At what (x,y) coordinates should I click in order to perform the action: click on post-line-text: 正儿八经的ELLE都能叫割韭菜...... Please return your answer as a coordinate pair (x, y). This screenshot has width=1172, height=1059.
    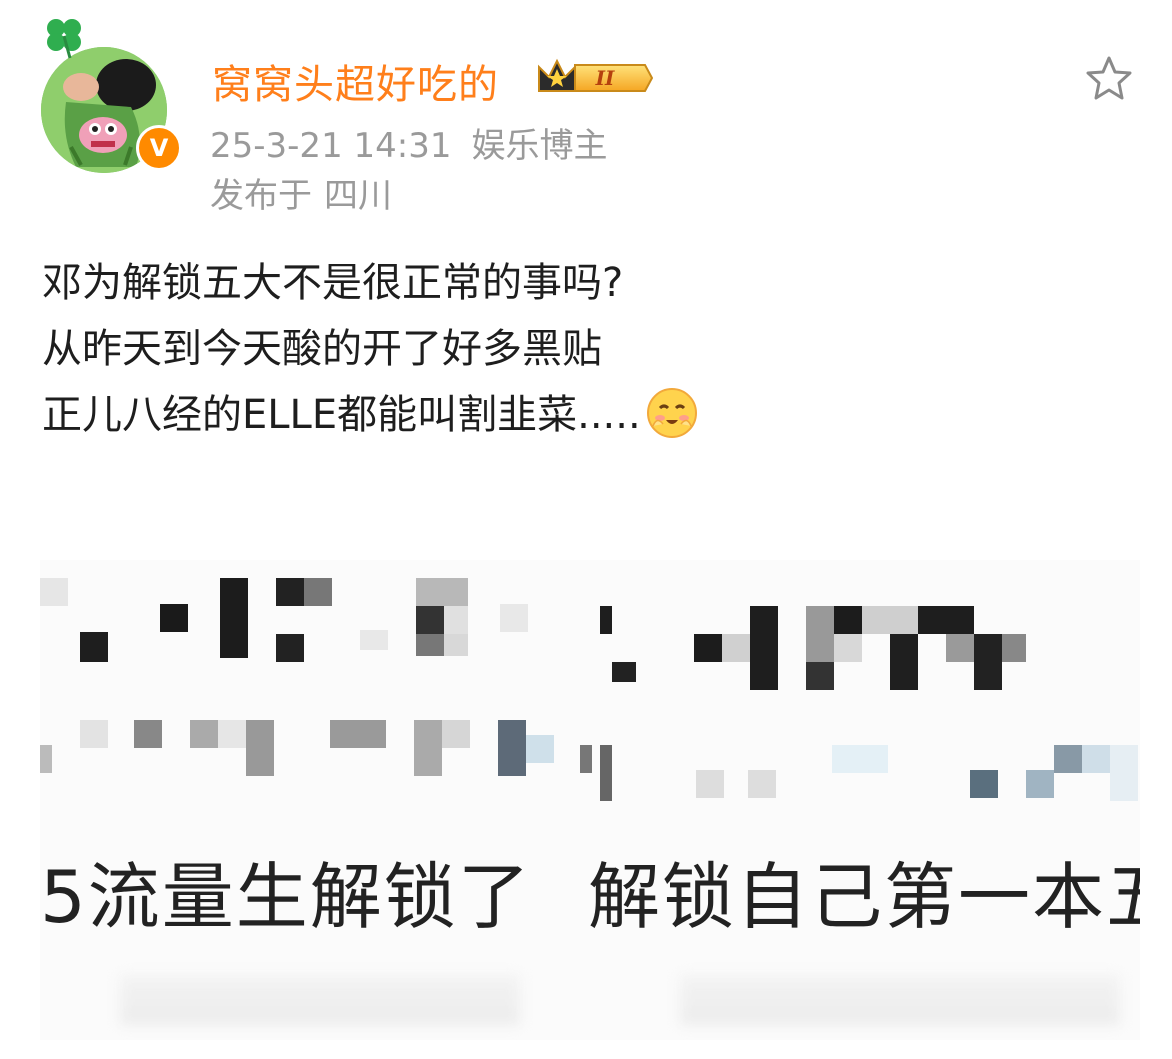
    Looking at the image, I should click on (341, 415).